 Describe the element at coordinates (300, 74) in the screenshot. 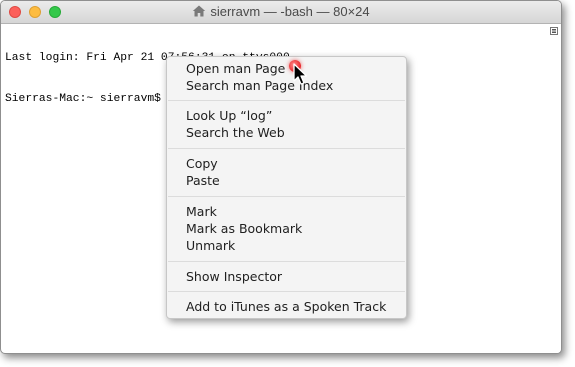

I see `mouse-pointer-icon` at that location.